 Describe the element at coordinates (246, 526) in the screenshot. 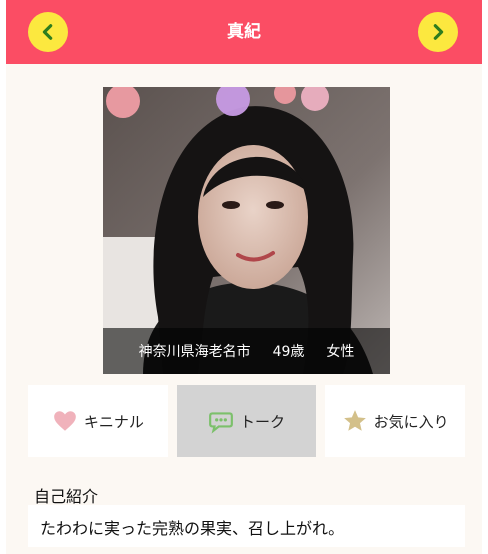

I see `self-intro-text: たわわに実った完熟の果実、召し上がれ。` at that location.